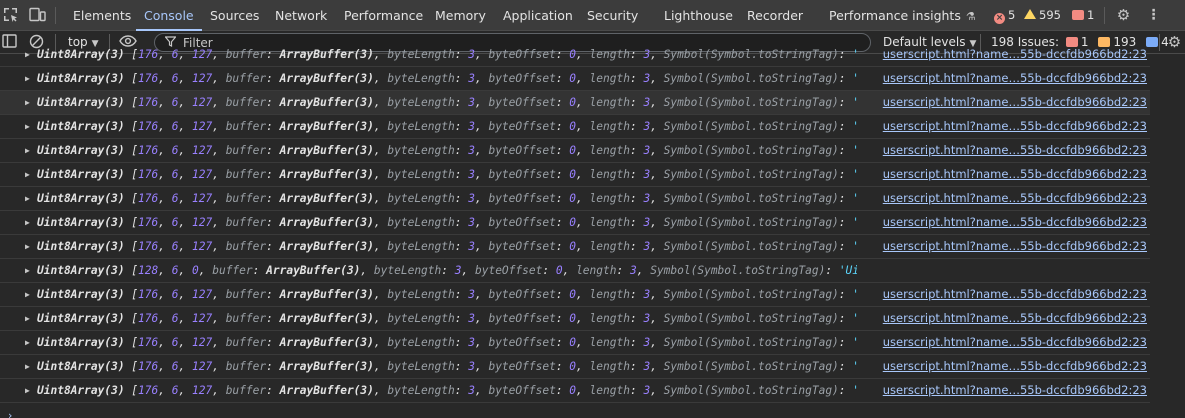  I want to click on property-key: byteLength, so click(421, 294).